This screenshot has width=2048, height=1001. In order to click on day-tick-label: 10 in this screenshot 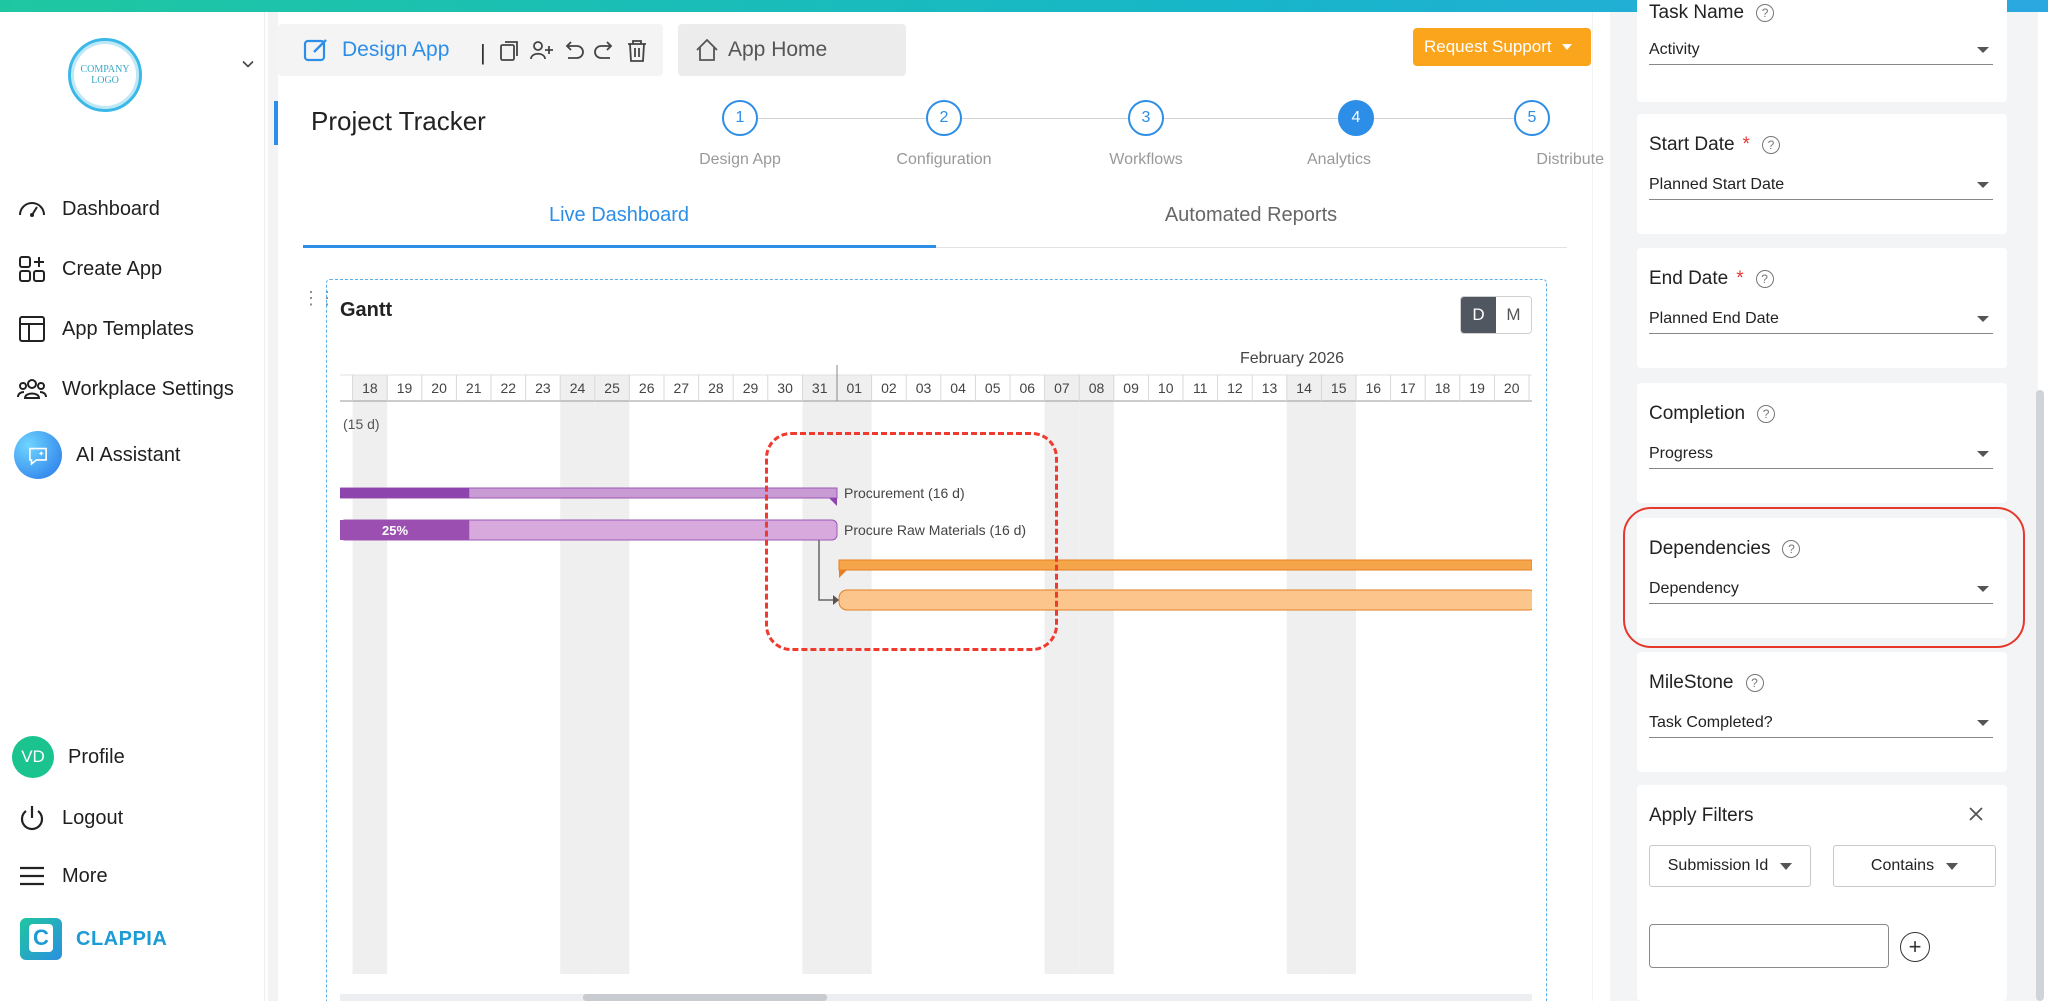, I will do `click(1166, 388)`.